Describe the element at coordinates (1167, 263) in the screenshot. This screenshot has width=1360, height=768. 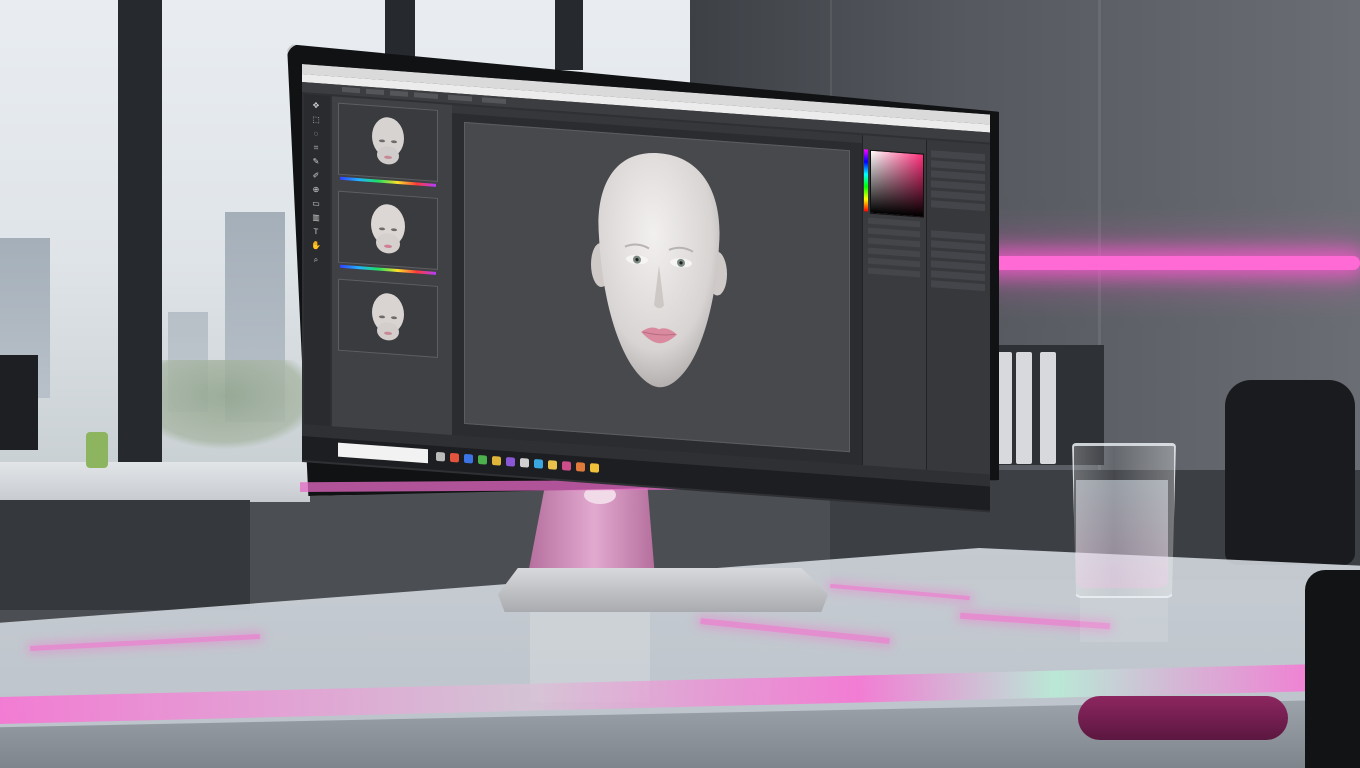
I see `neon-light-strip` at that location.